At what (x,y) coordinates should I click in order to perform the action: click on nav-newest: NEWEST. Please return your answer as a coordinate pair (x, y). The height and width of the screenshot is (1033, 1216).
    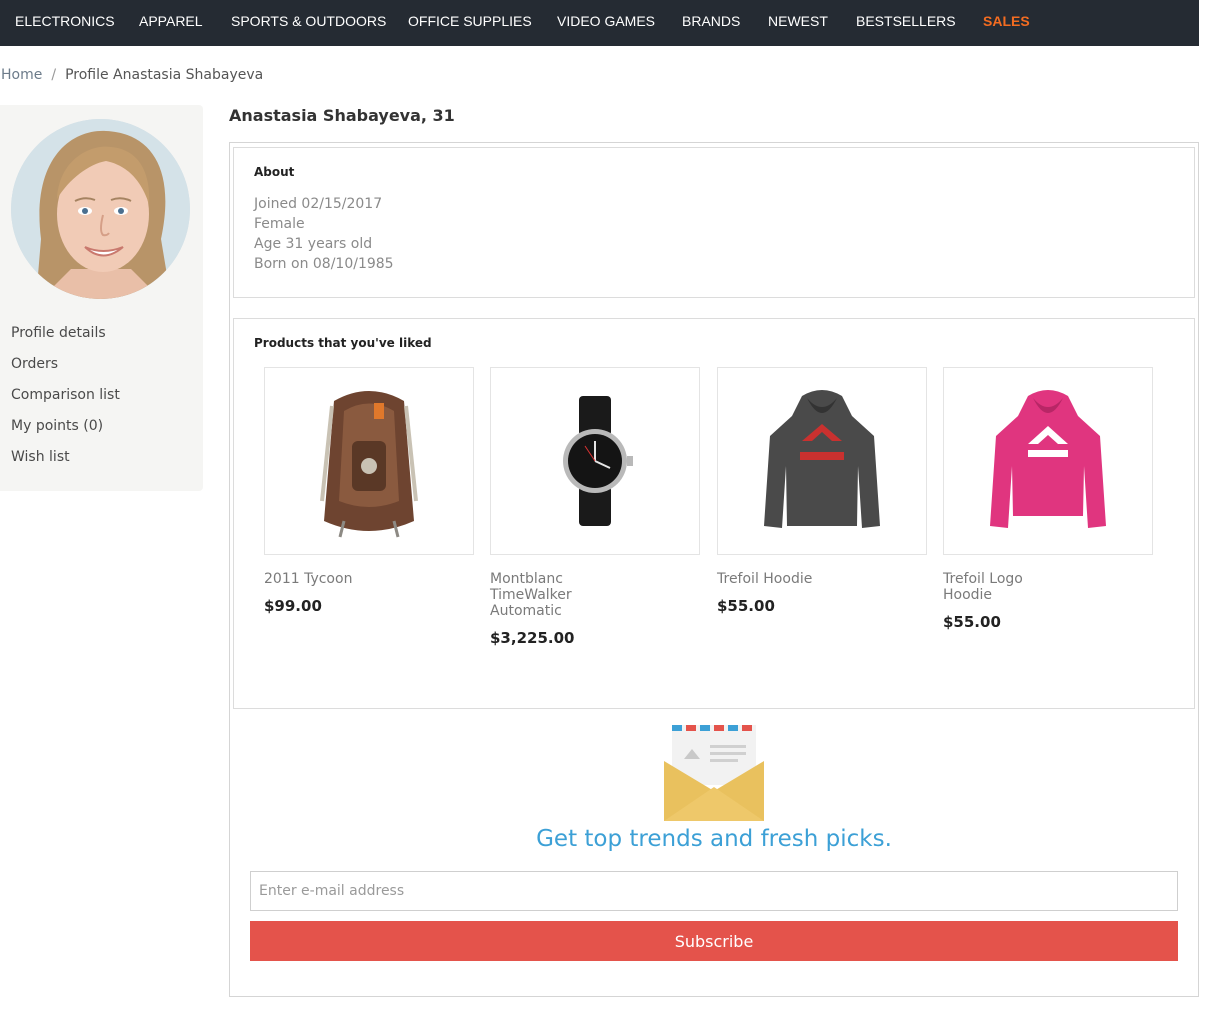
    Looking at the image, I should click on (798, 21).